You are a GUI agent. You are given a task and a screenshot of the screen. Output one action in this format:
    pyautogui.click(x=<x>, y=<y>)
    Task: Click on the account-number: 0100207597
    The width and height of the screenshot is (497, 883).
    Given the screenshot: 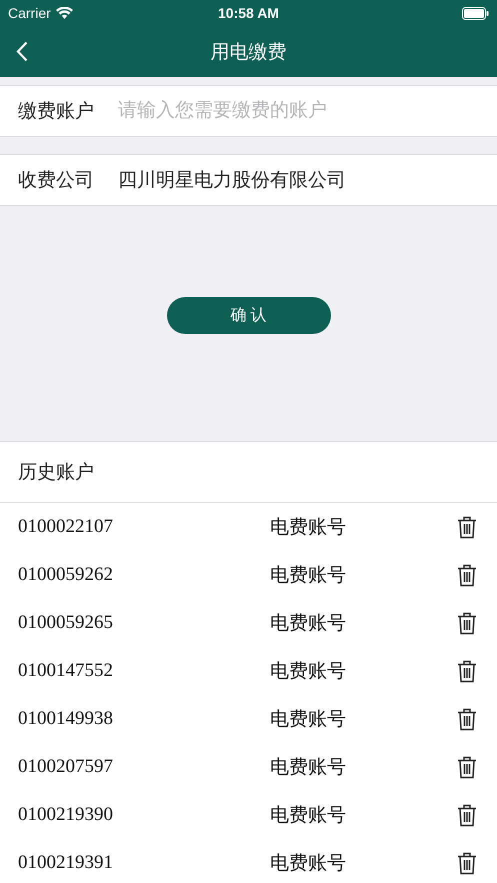 What is the action you would take?
    pyautogui.click(x=144, y=767)
    